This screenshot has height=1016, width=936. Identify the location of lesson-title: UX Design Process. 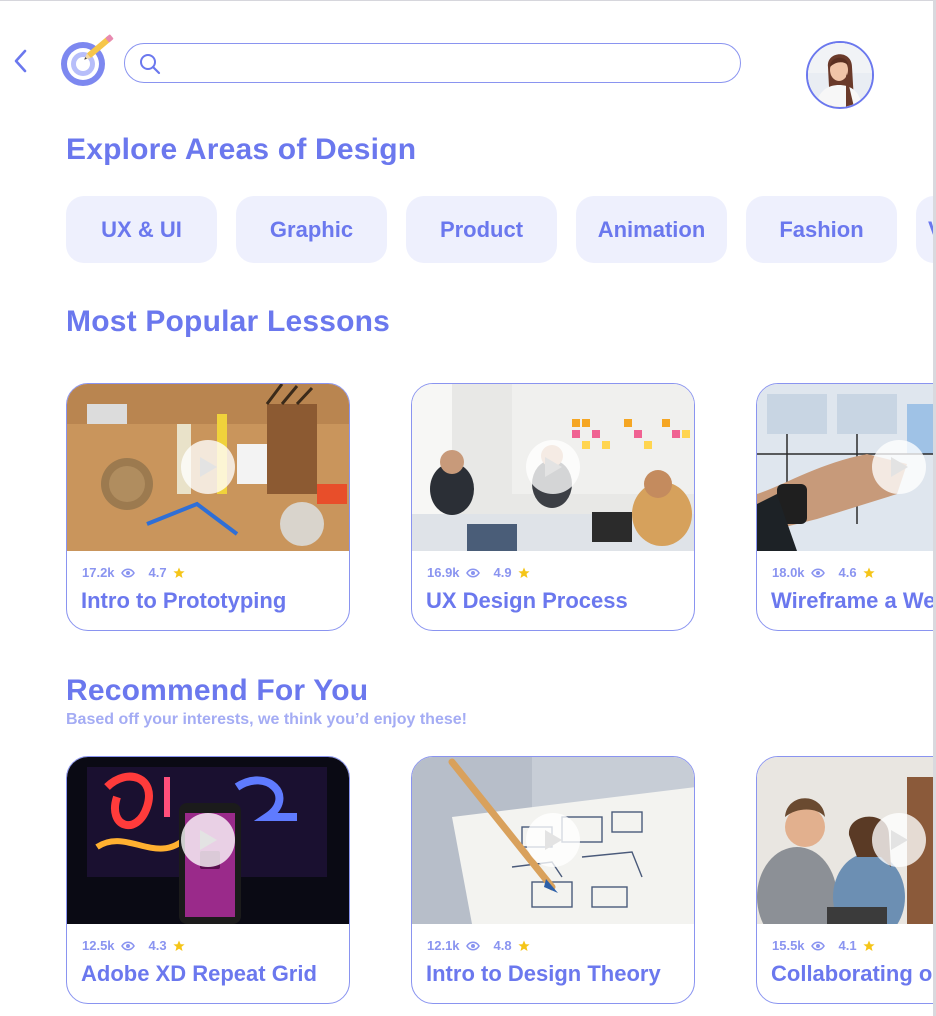
(527, 600).